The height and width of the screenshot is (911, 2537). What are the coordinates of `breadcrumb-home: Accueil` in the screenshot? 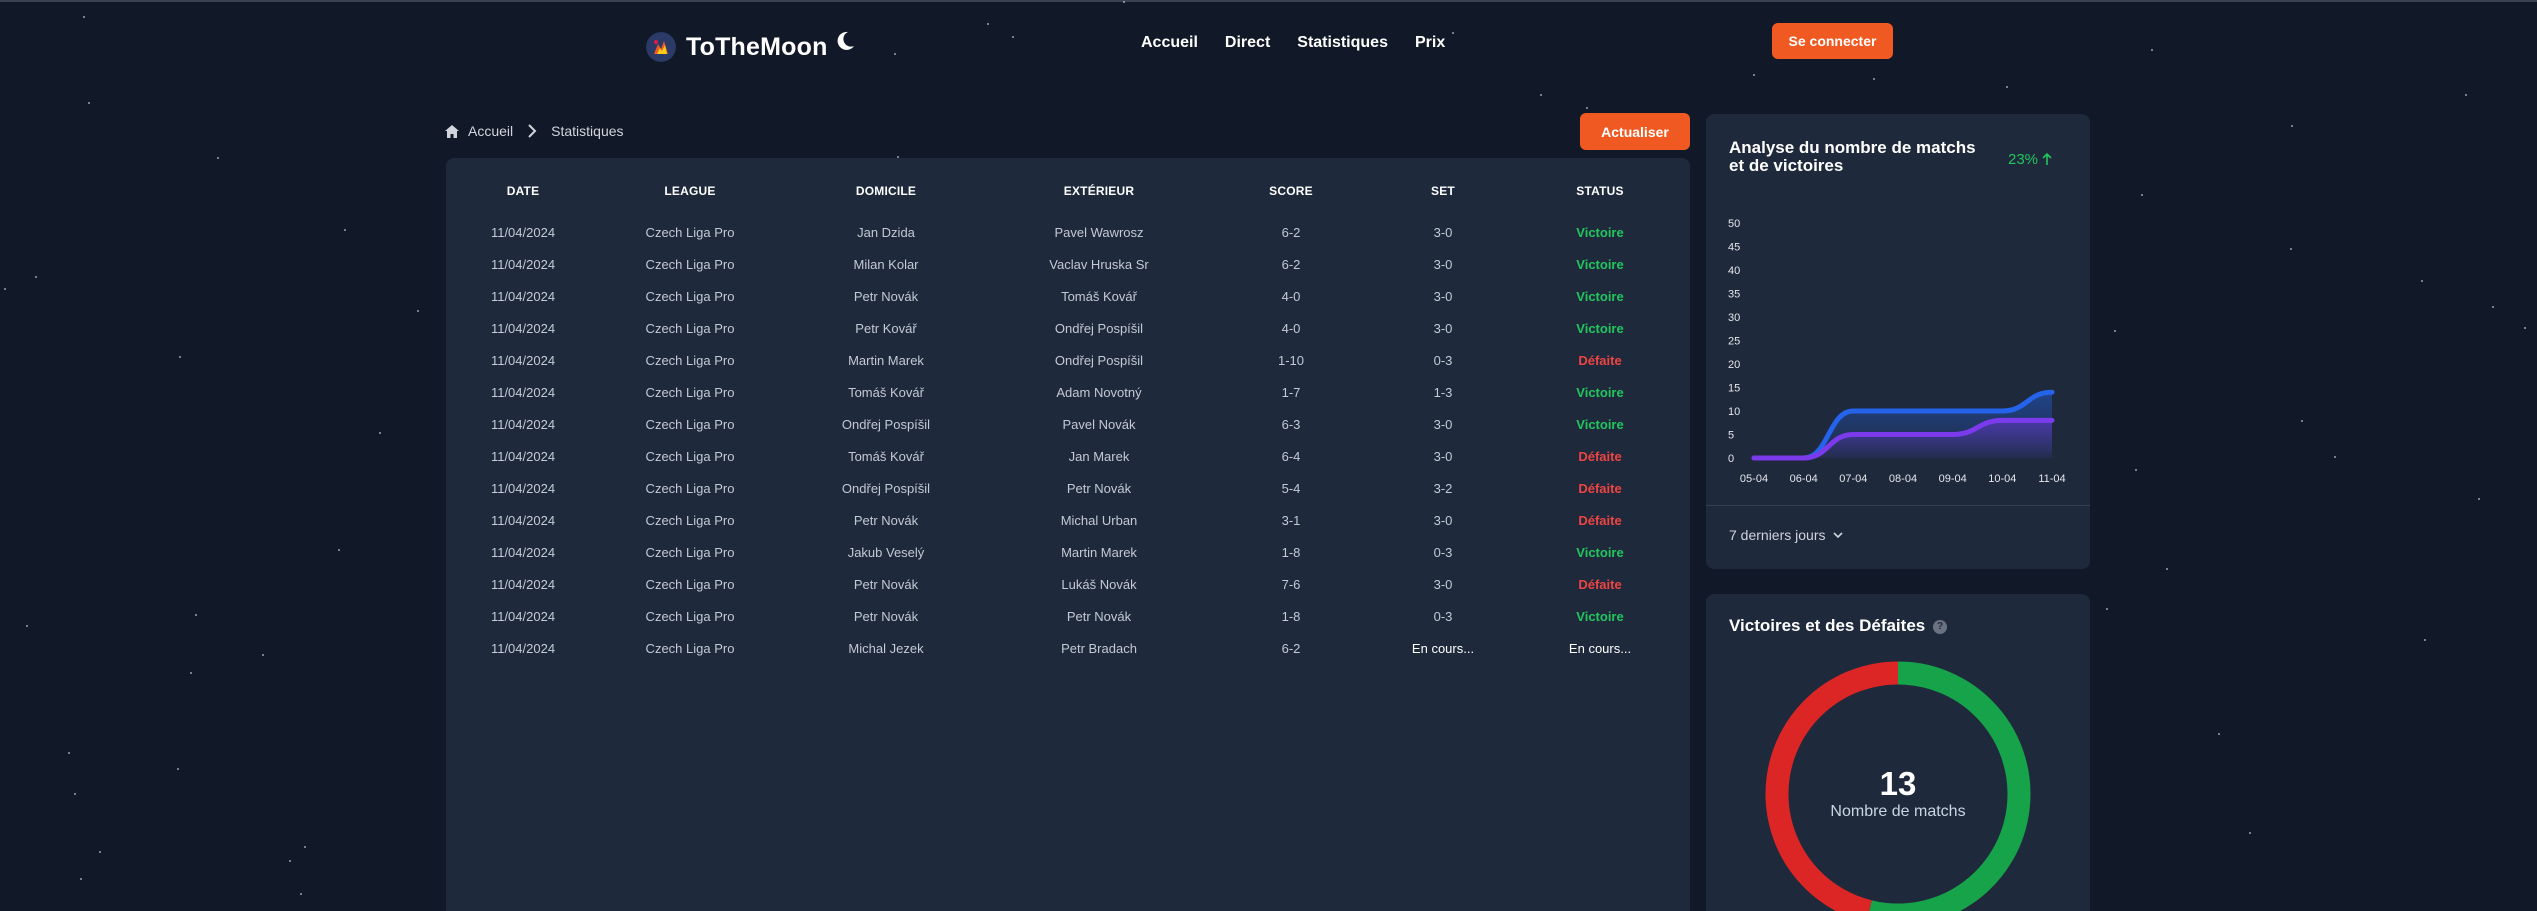 It's located at (490, 131).